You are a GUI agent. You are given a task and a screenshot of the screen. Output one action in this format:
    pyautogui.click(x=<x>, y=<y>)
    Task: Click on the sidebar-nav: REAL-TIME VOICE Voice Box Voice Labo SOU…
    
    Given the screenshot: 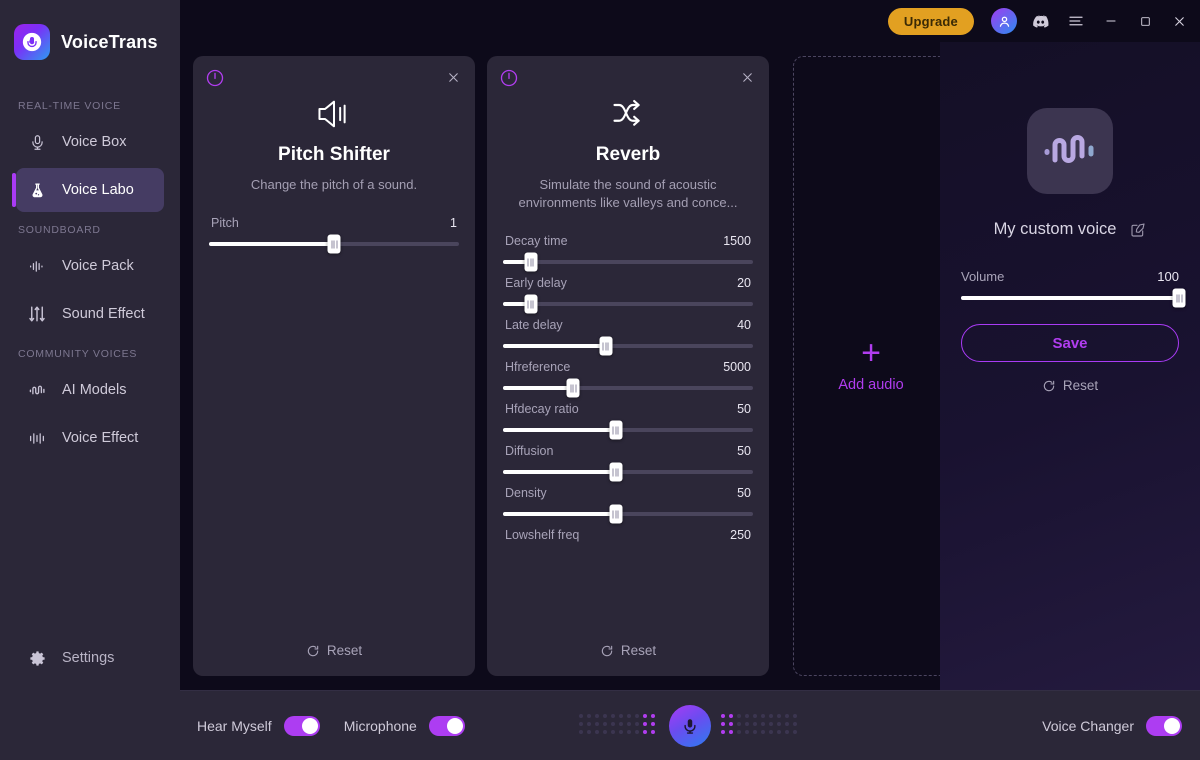 What is the action you would take?
    pyautogui.click(x=90, y=276)
    